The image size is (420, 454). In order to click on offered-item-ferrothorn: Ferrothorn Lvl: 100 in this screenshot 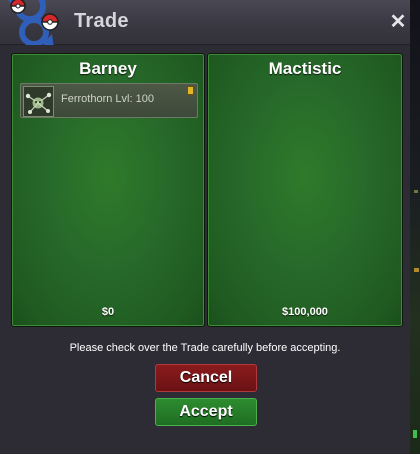, I will do `click(109, 100)`.